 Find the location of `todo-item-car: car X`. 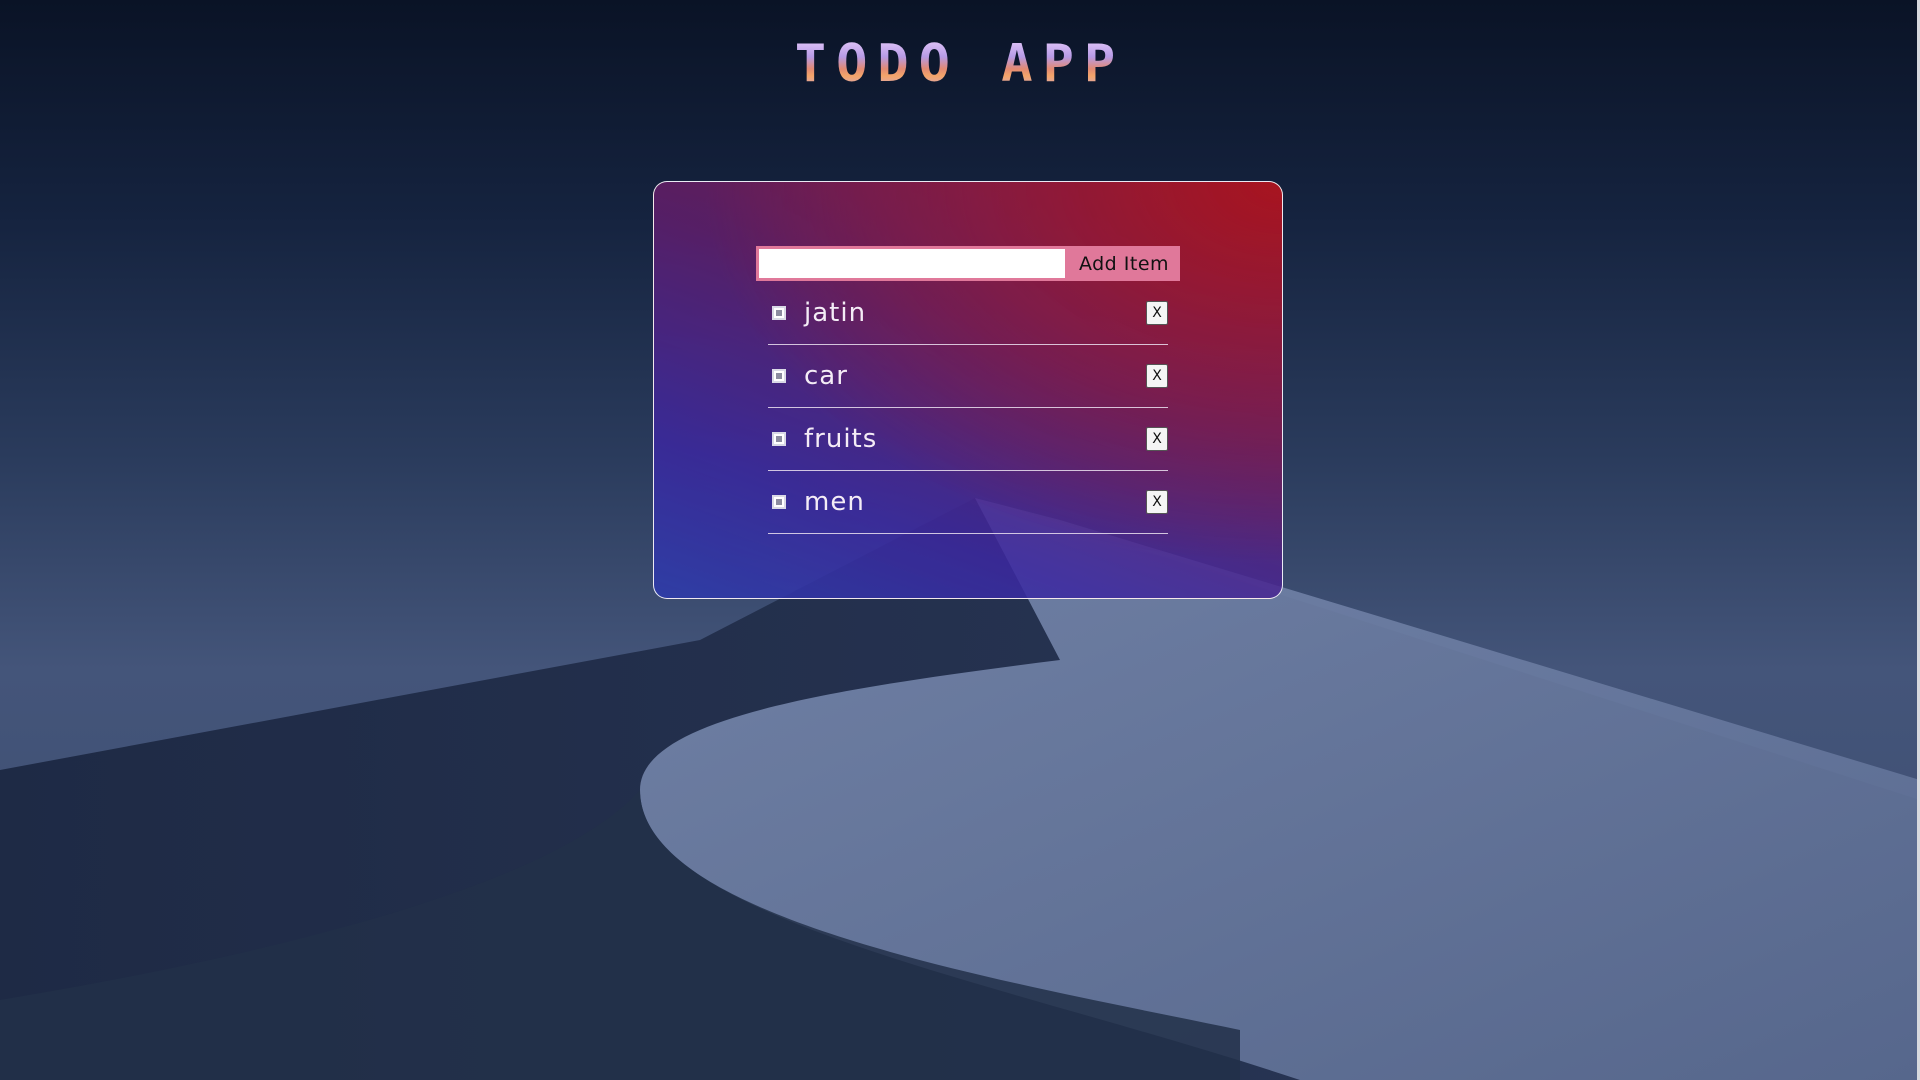

todo-item-car: car X is located at coordinates (968, 376).